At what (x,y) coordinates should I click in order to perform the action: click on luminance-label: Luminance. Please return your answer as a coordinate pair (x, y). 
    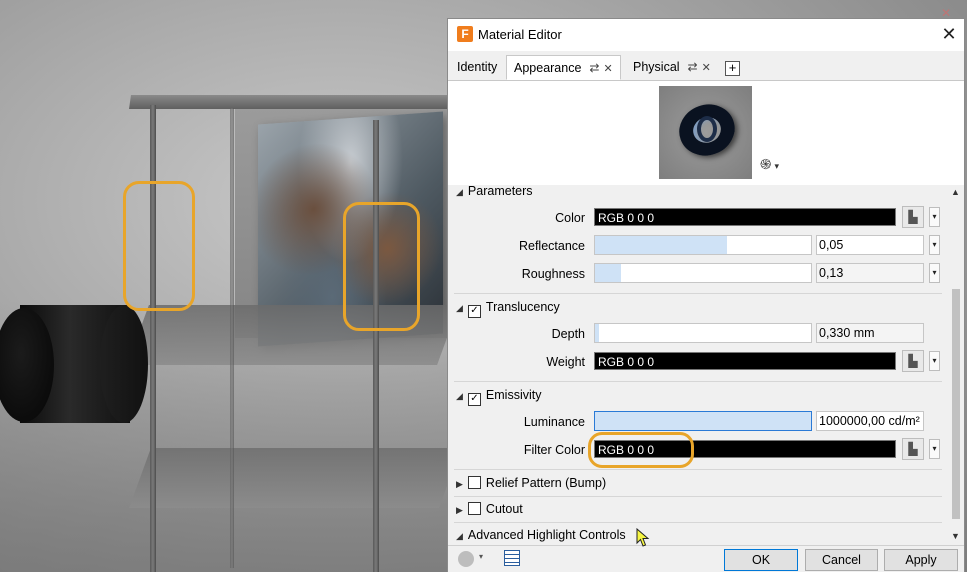
    Looking at the image, I should click on (554, 422).